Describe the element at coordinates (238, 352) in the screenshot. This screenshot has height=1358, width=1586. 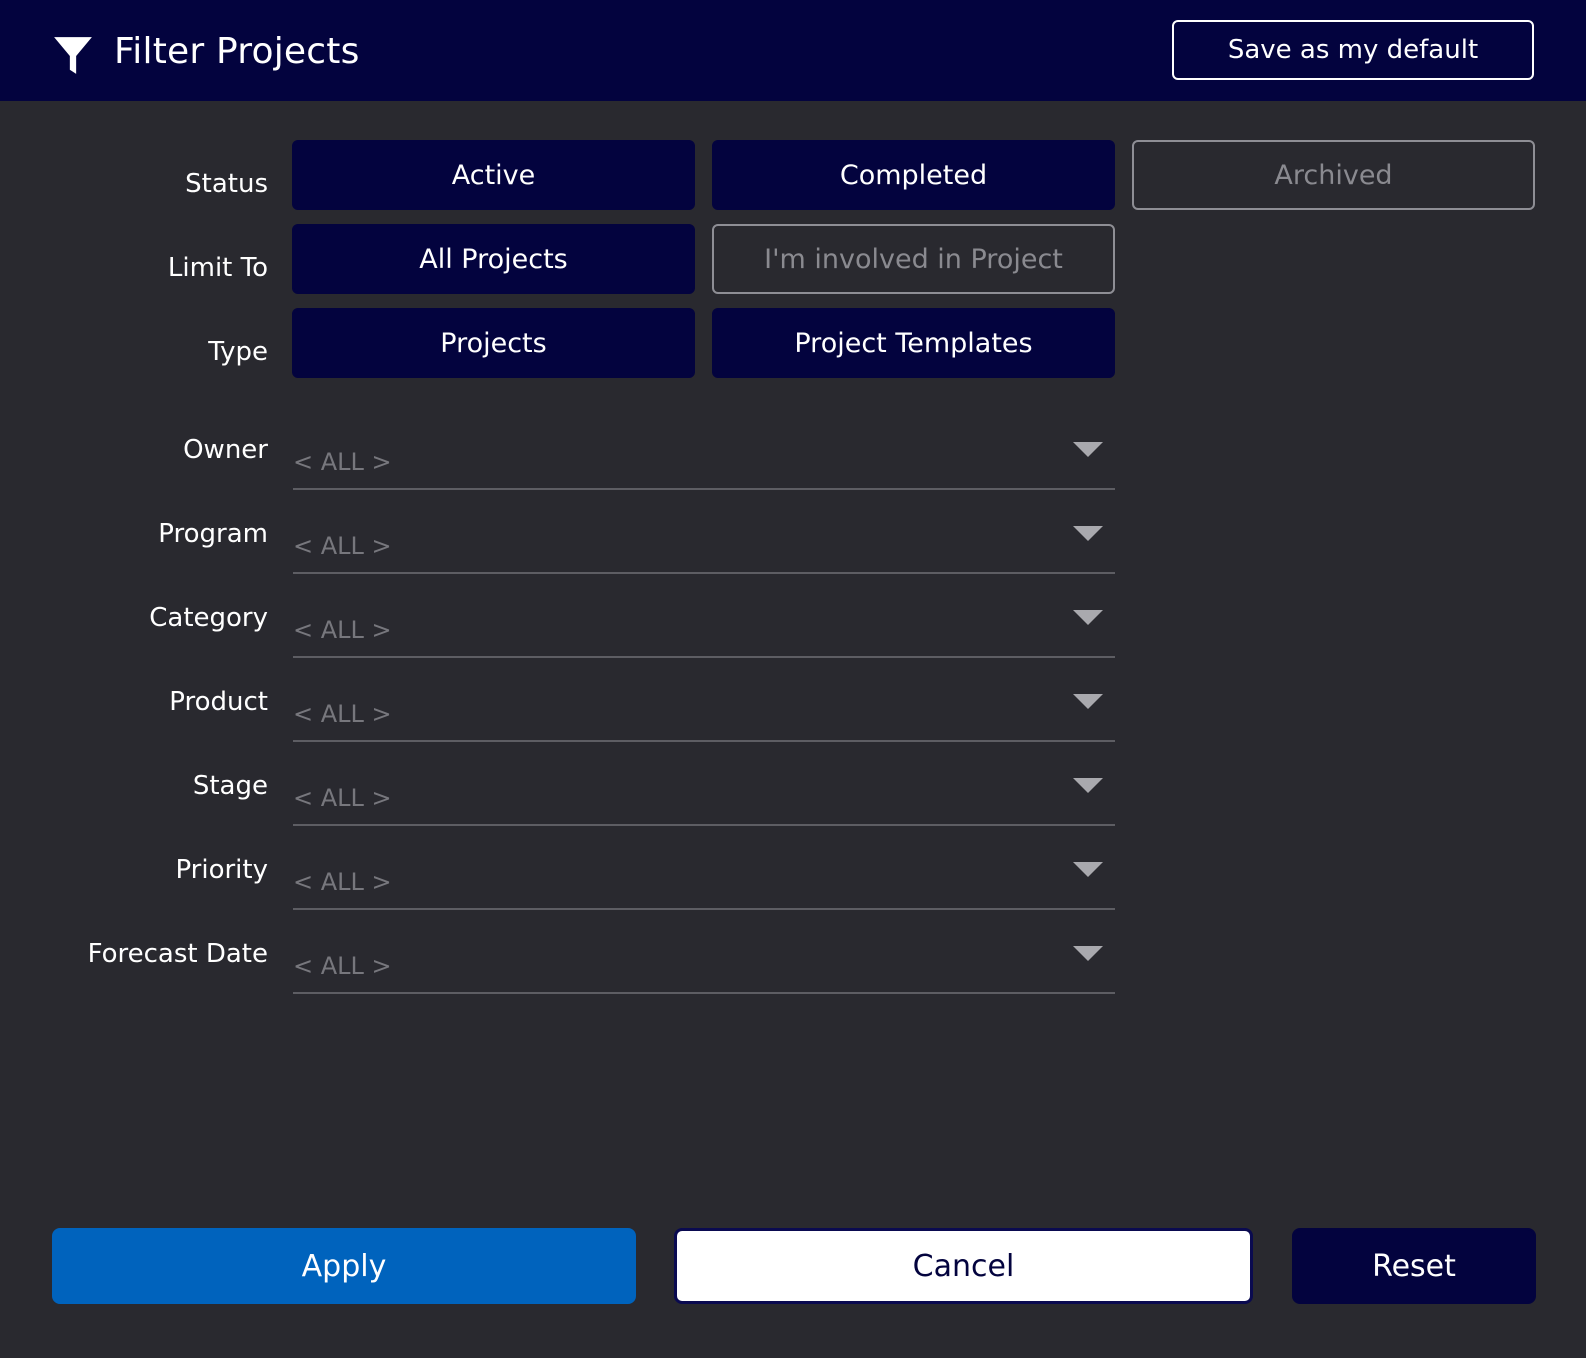
I see `type-label: Type` at that location.